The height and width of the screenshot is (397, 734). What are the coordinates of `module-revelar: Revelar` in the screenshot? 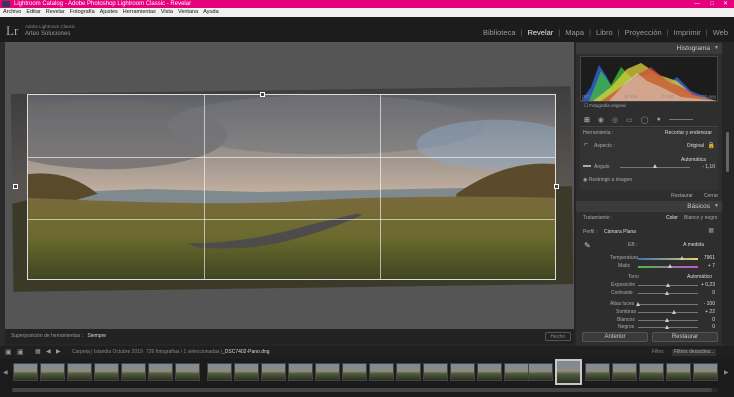 It's located at (540, 32).